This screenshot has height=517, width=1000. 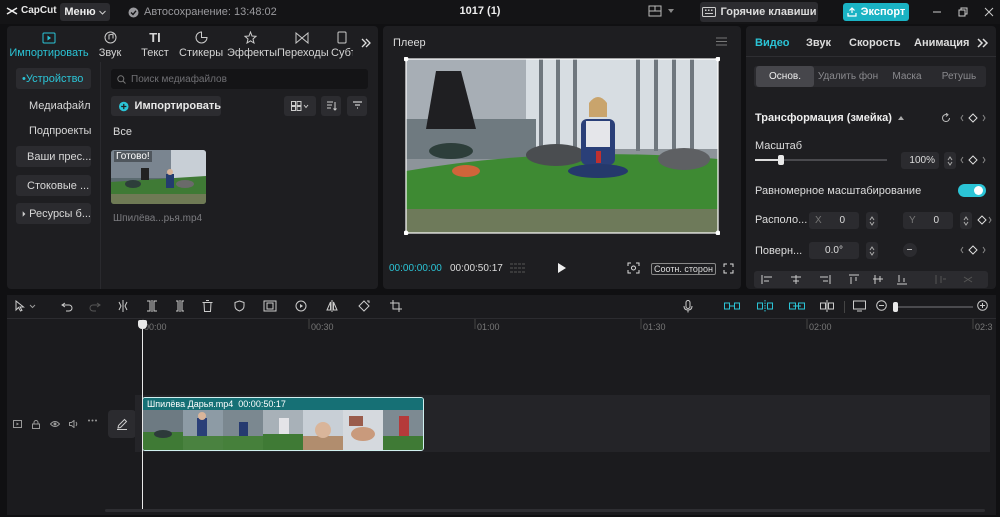 I want to click on layout-button, so click(x=661, y=11).